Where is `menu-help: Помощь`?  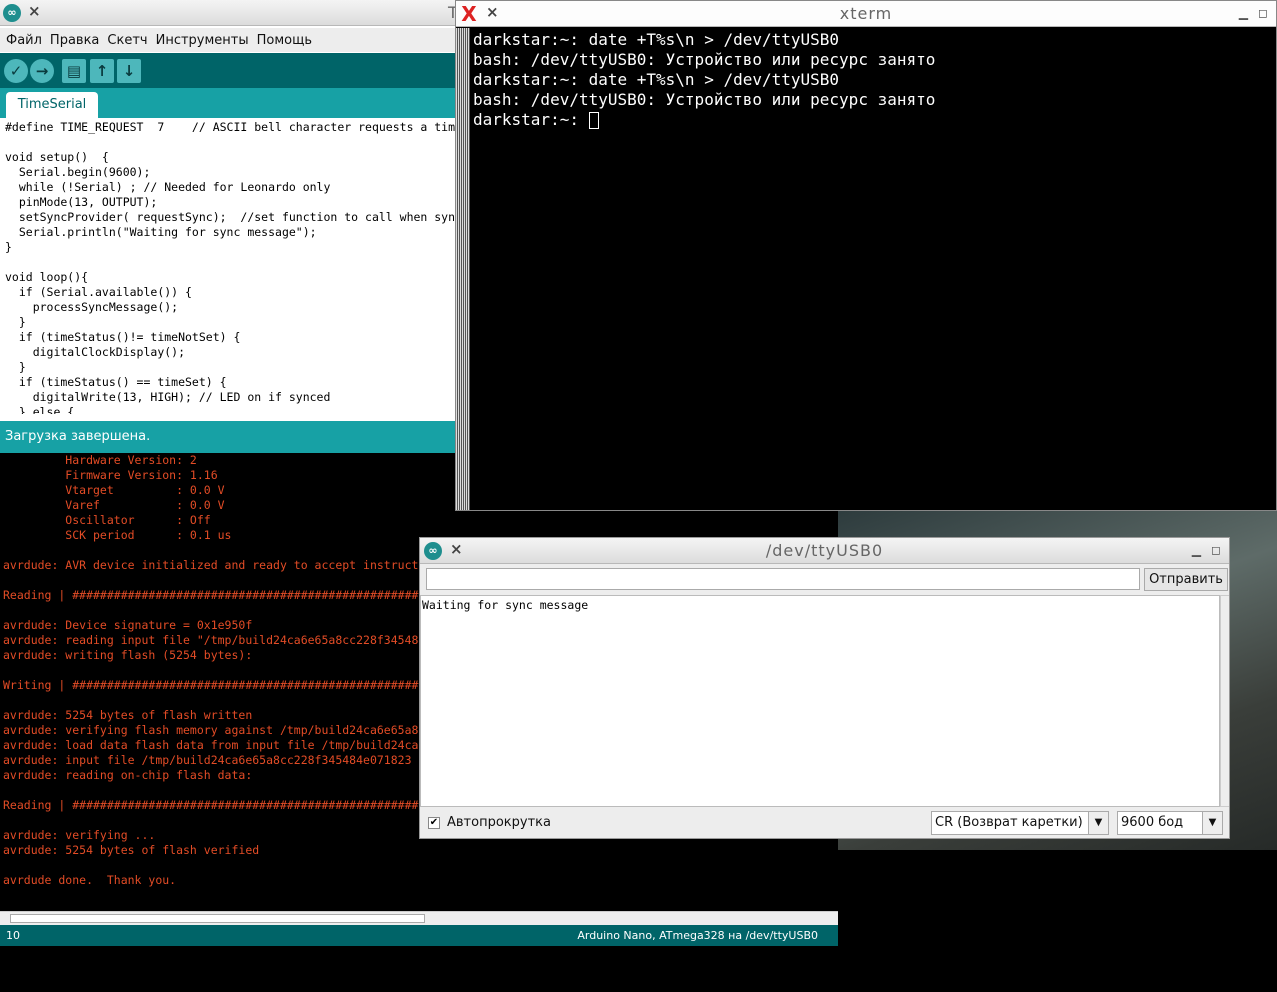 menu-help: Помощь is located at coordinates (284, 40).